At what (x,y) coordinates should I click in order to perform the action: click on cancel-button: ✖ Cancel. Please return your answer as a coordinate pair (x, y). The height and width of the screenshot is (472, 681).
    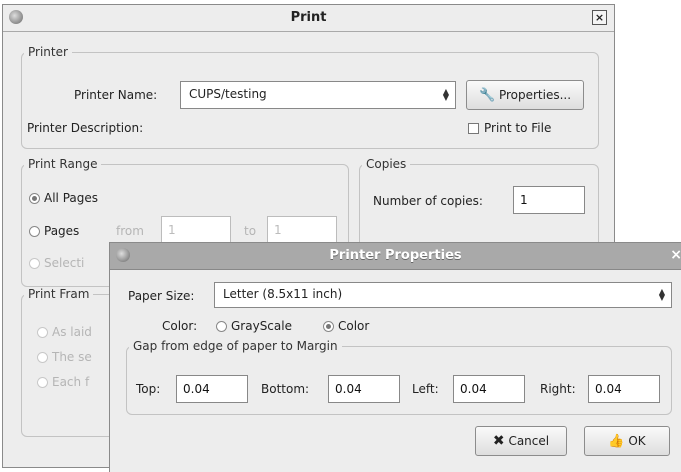
    Looking at the image, I should click on (521, 441).